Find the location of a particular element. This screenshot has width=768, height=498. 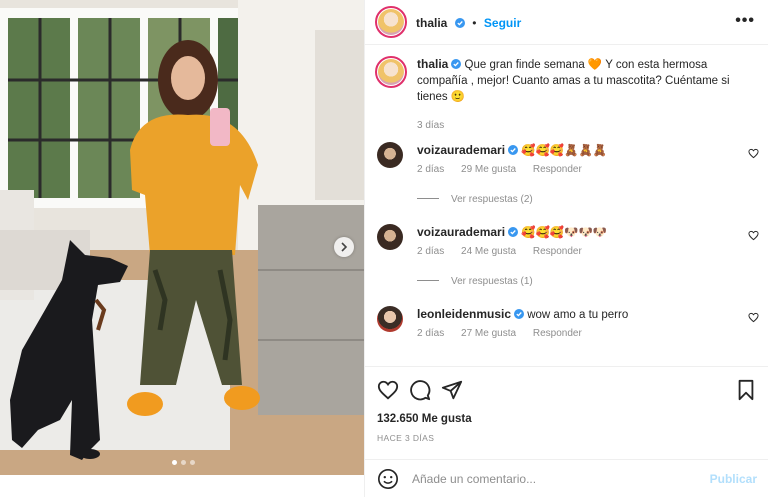

comment-bubble-icon is located at coordinates (420, 390).